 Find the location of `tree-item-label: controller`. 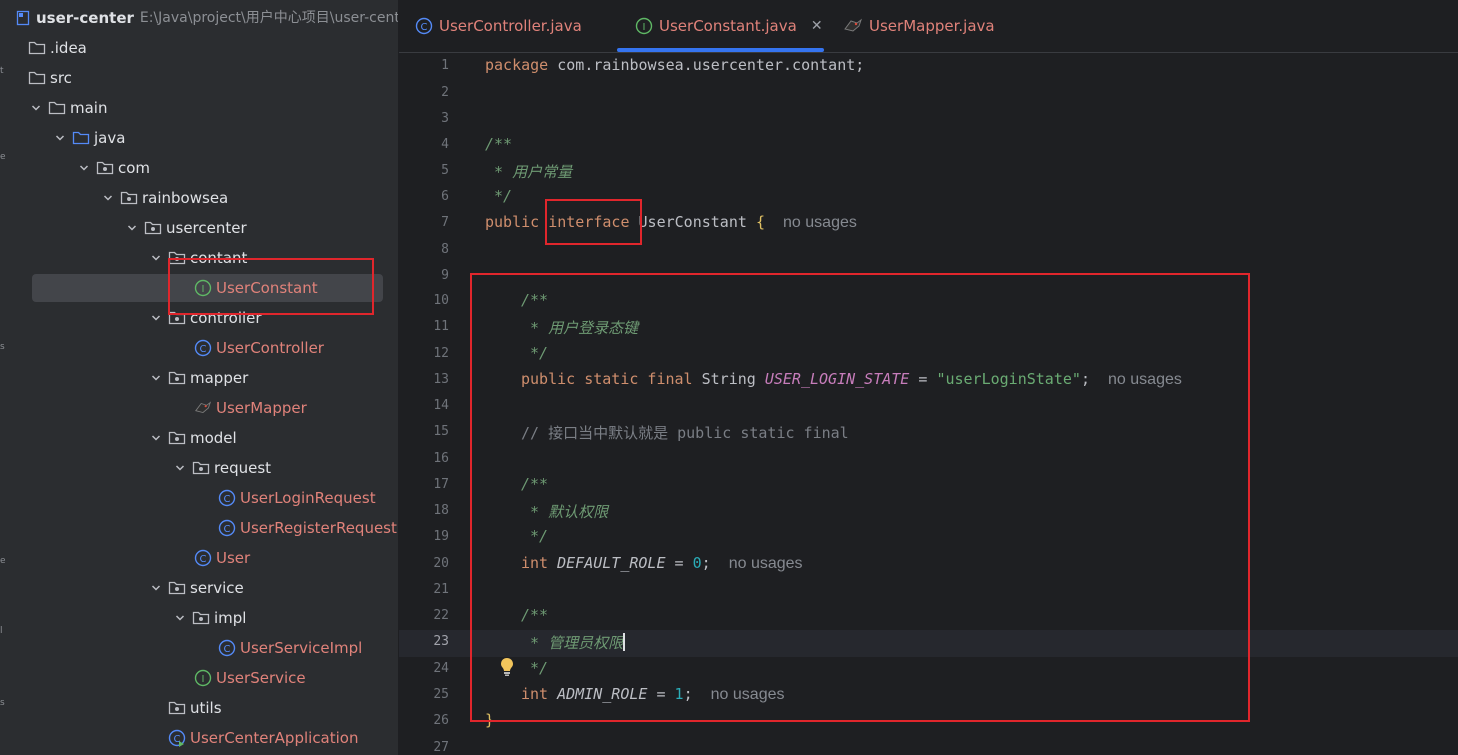

tree-item-label: controller is located at coordinates (226, 318).